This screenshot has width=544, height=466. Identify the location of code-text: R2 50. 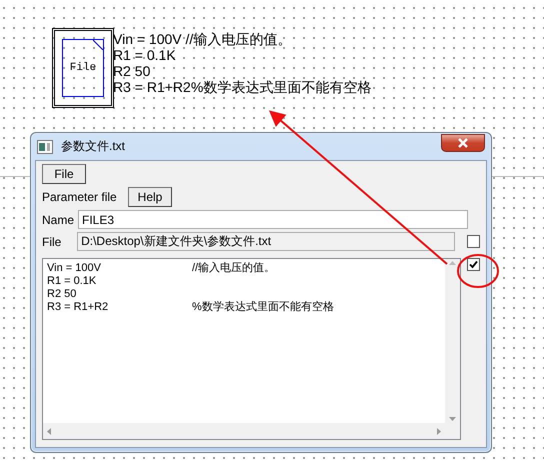
(62, 294).